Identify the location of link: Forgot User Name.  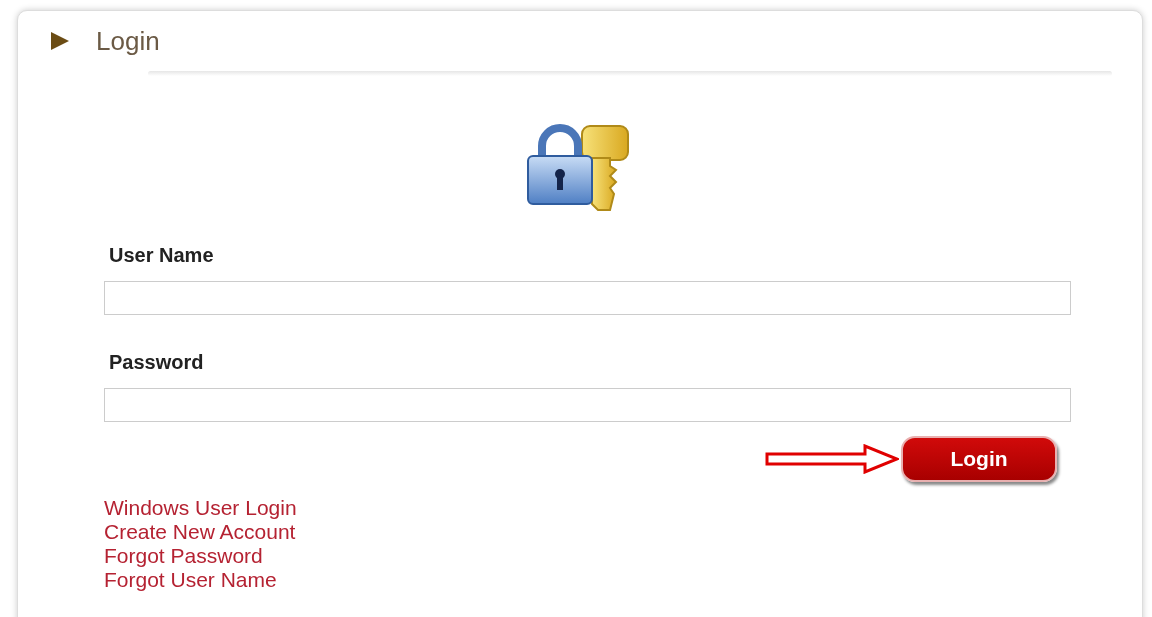
(190, 580).